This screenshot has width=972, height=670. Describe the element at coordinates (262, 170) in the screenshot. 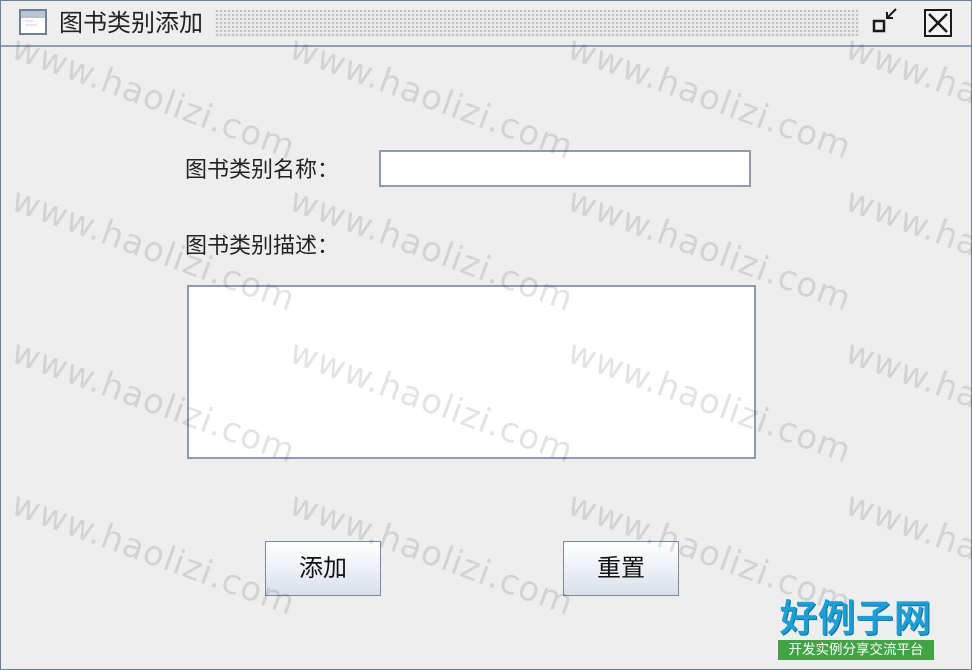

I see `category-name-label: 图书类别名称：` at that location.